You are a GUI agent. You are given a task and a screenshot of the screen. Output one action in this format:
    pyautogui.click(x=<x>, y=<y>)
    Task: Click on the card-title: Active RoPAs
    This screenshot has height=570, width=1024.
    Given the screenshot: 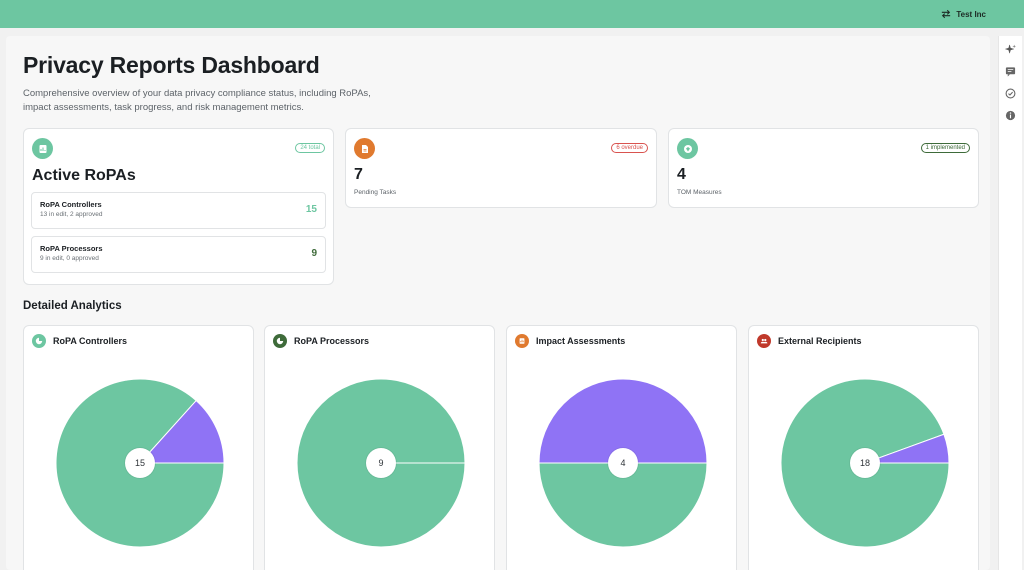 What is the action you would take?
    pyautogui.click(x=84, y=175)
    